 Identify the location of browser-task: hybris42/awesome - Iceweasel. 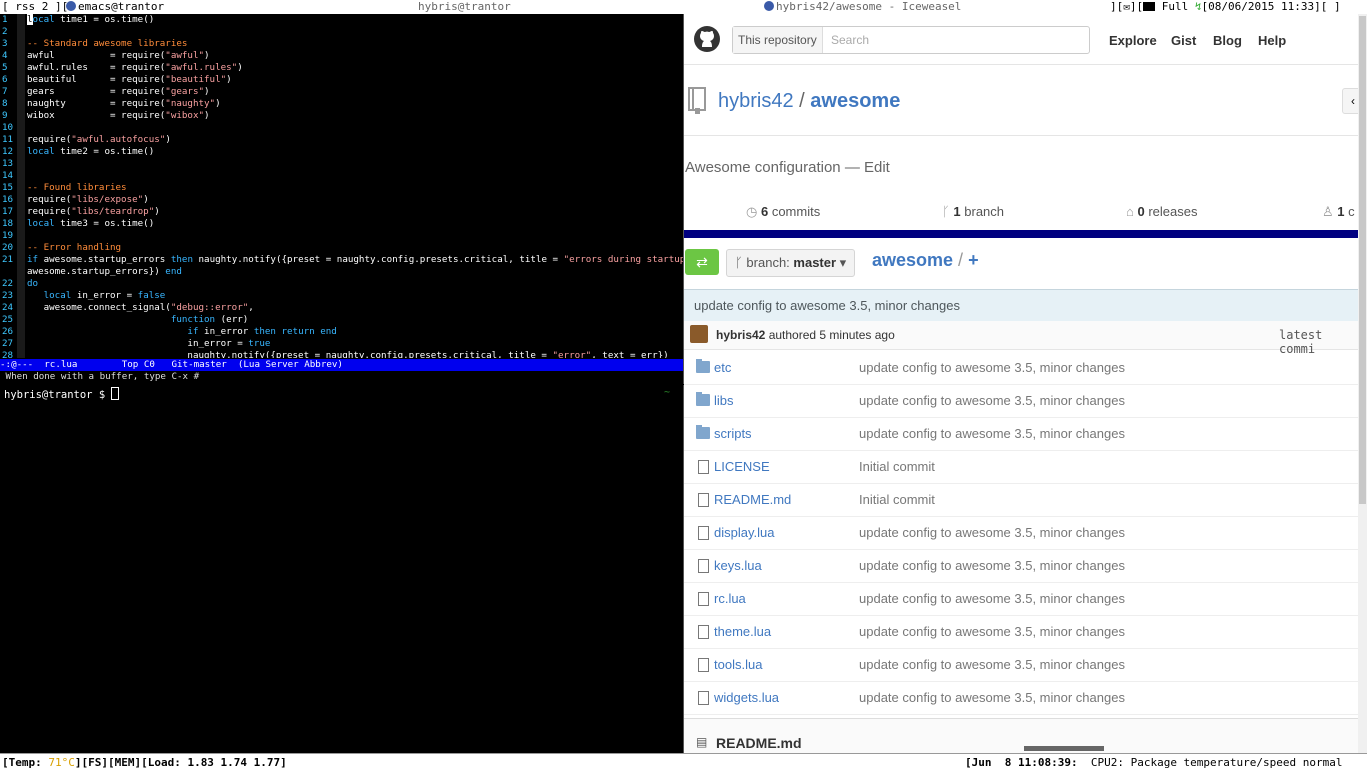
(862, 7).